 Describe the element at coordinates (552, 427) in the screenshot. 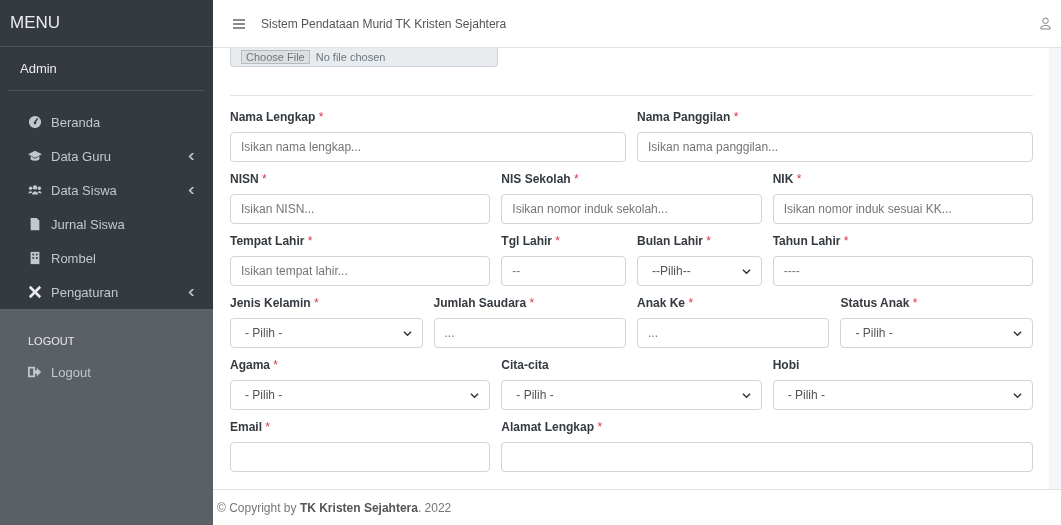

I see `field-label: Alamat Lengkap *` at that location.